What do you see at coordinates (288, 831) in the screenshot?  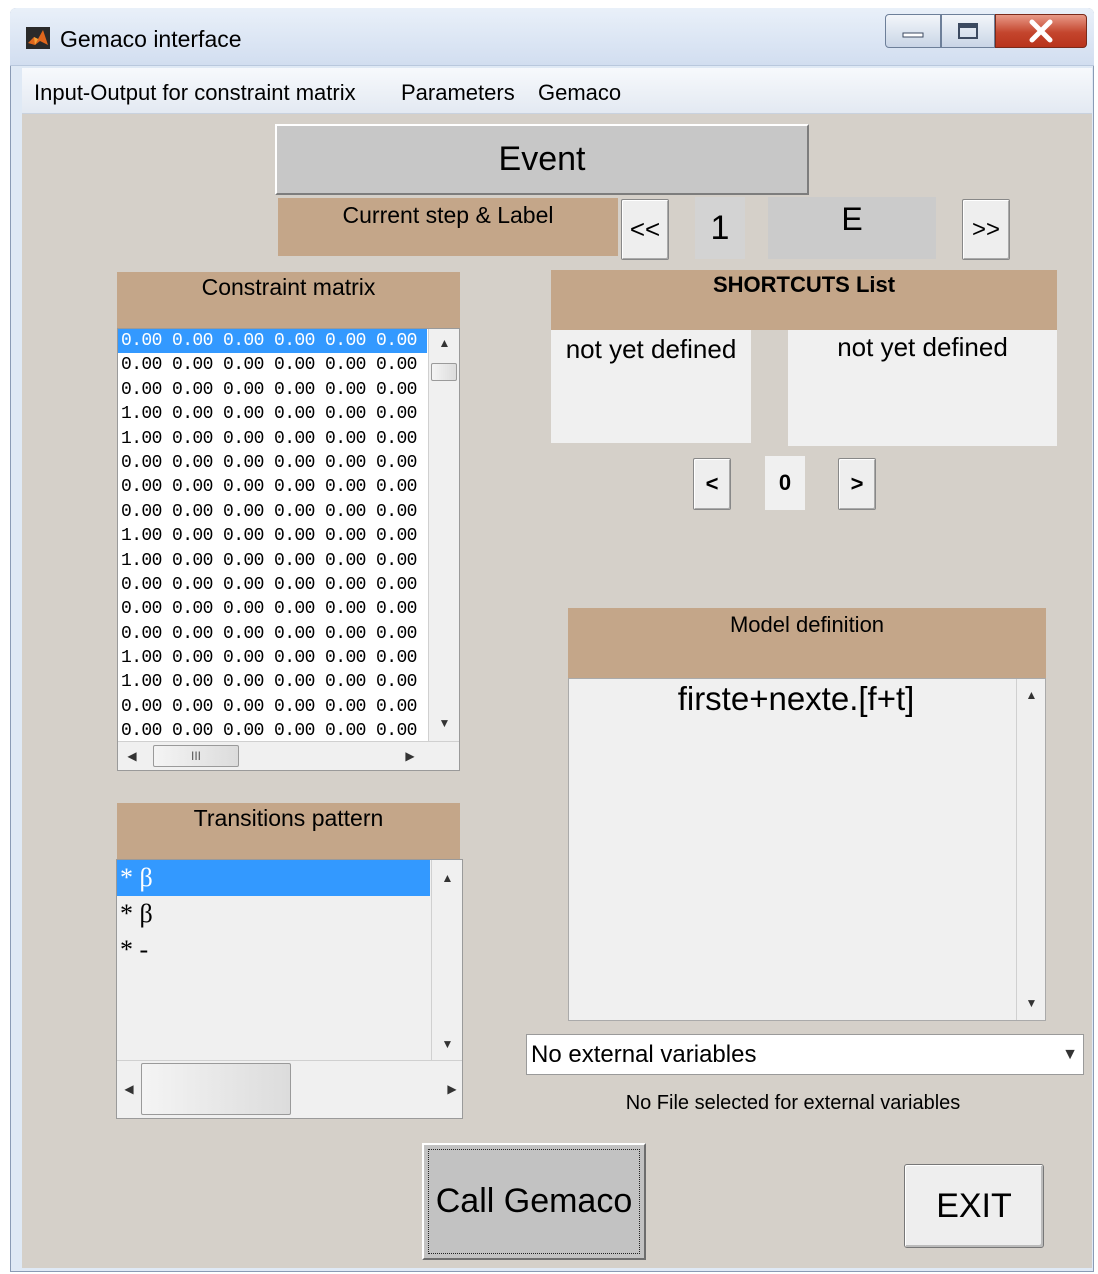 I see `transitions-pattern-header: Transitions pattern` at bounding box center [288, 831].